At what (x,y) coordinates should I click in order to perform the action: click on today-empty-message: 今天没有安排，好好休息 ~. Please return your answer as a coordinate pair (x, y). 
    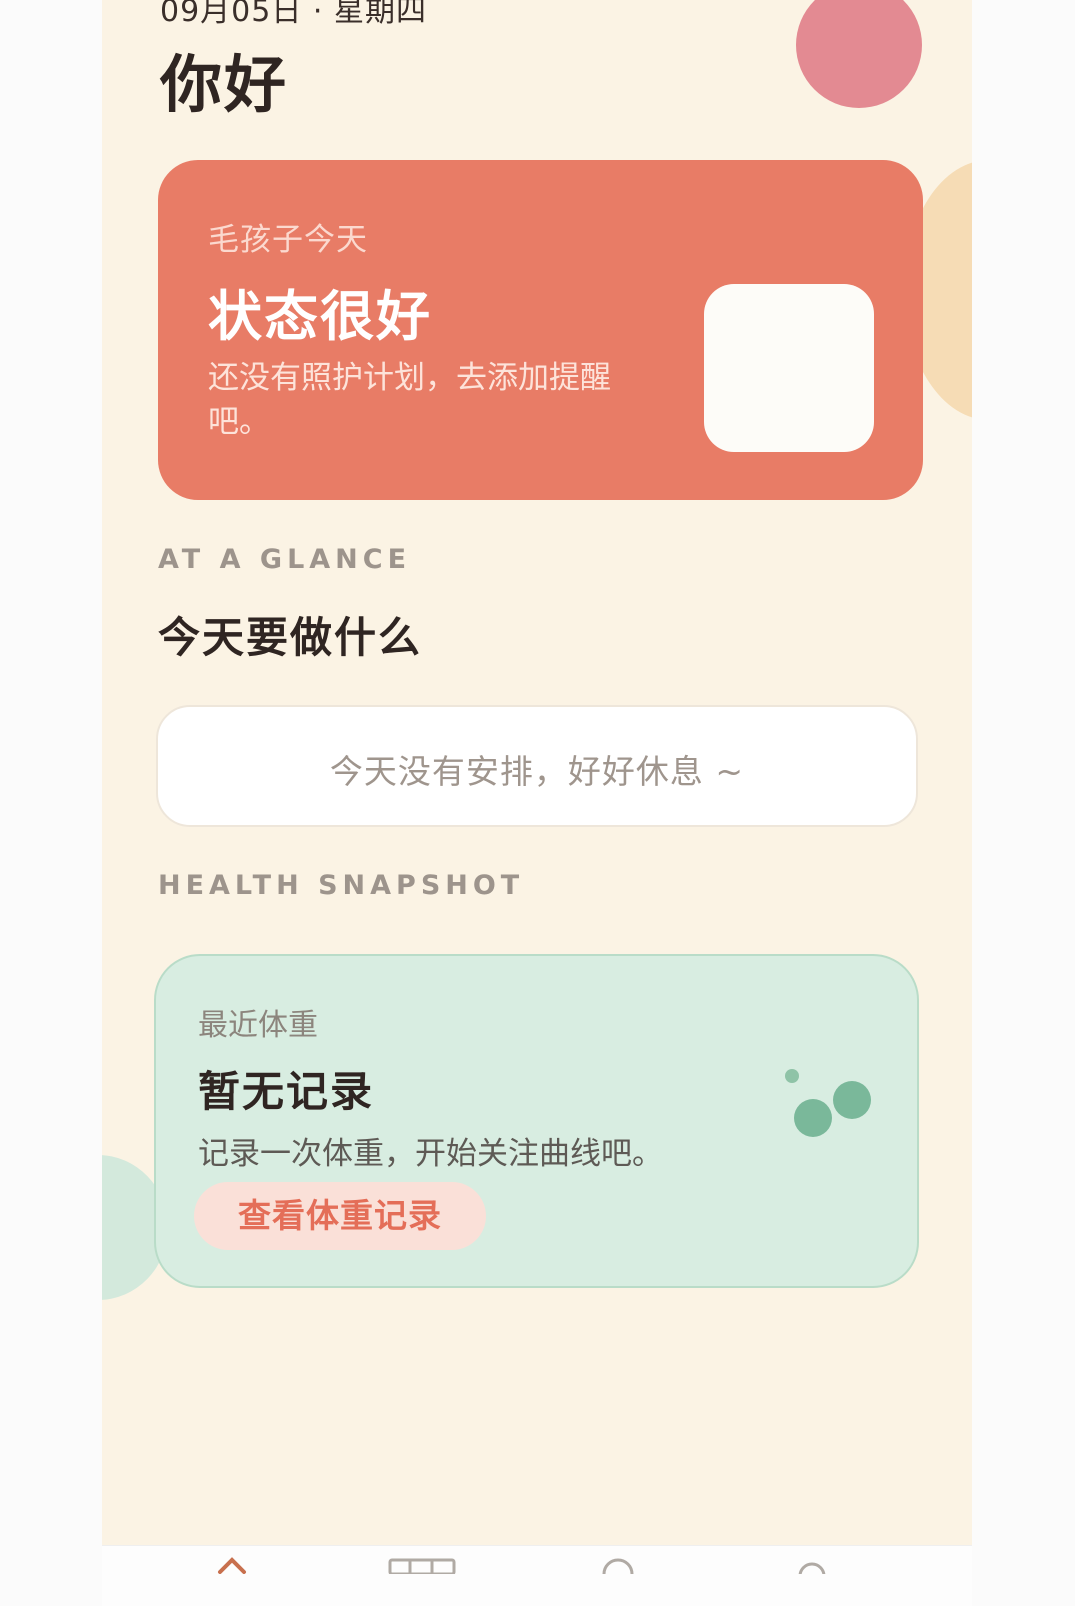
    Looking at the image, I should click on (537, 771).